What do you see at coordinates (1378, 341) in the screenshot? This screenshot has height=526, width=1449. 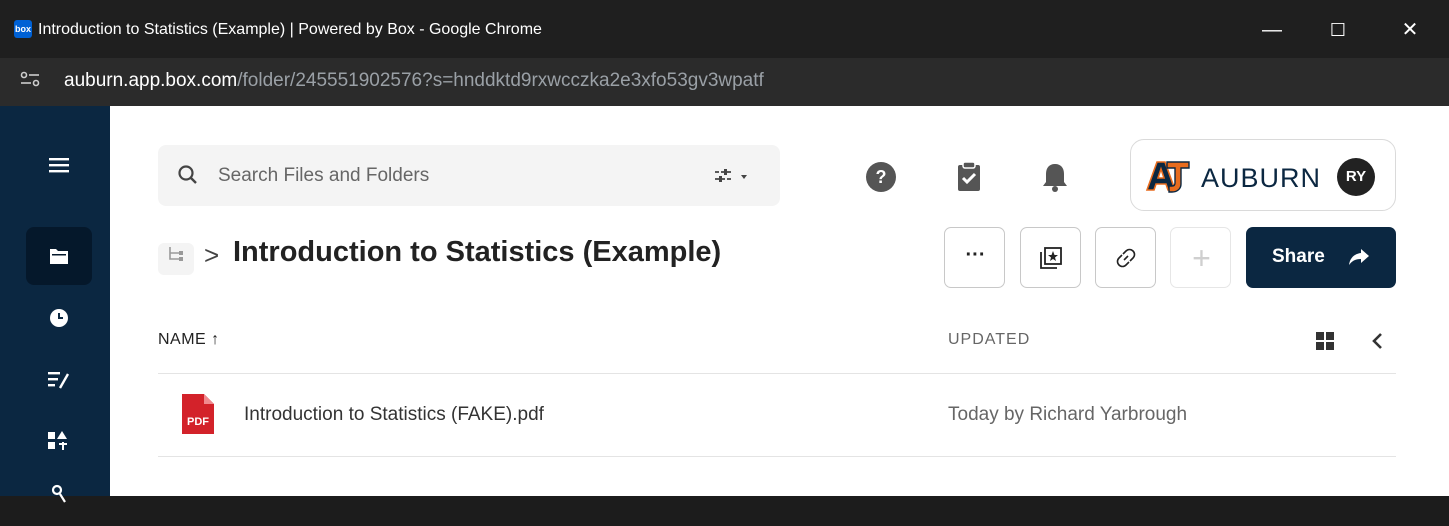 I see `chevron-left-icon` at bounding box center [1378, 341].